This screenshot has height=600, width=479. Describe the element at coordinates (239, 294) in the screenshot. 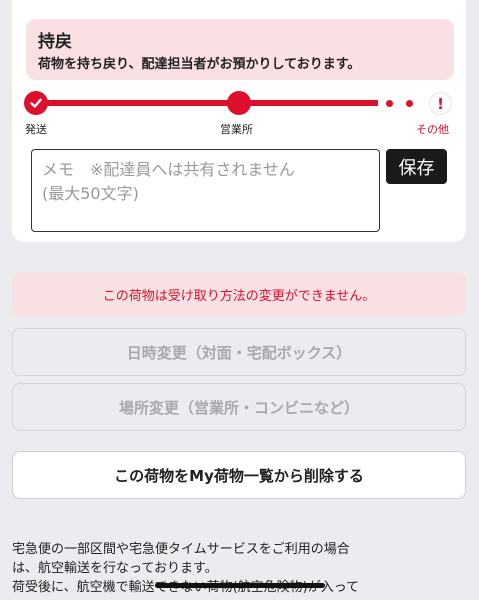

I see `change-unavailable-notice: この荷物は受け取り方法の変更ができません。` at that location.